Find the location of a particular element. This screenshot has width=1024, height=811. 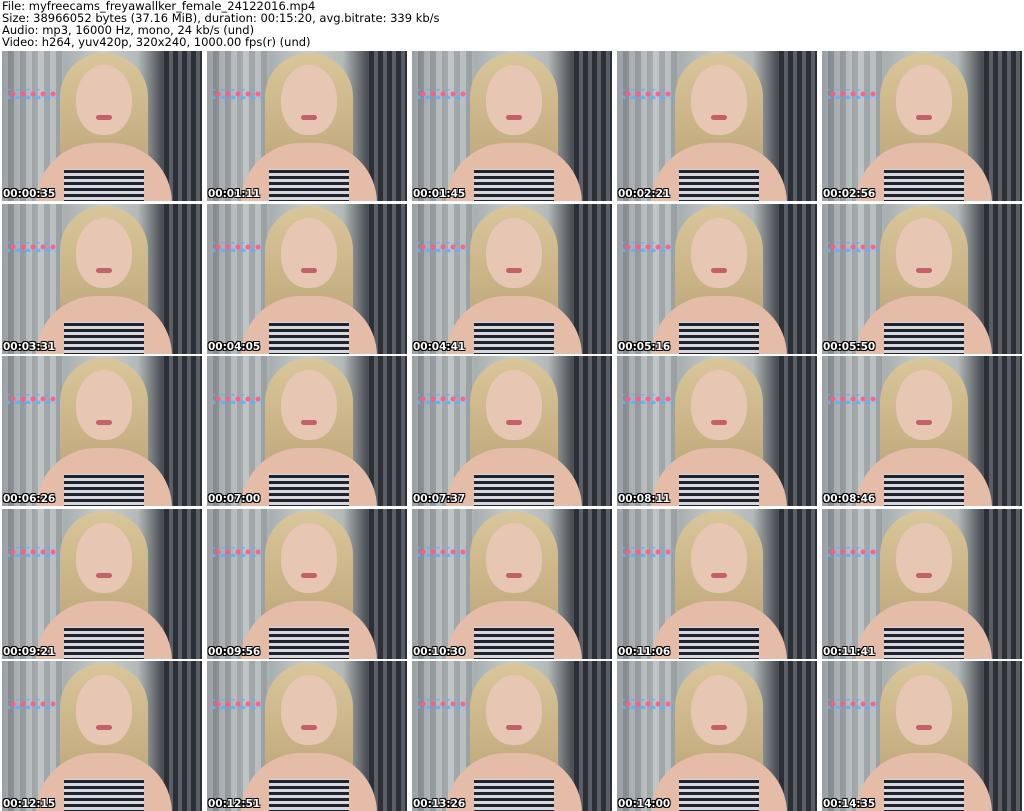

video-thumbnail: 00:00:35 is located at coordinates (102, 126).